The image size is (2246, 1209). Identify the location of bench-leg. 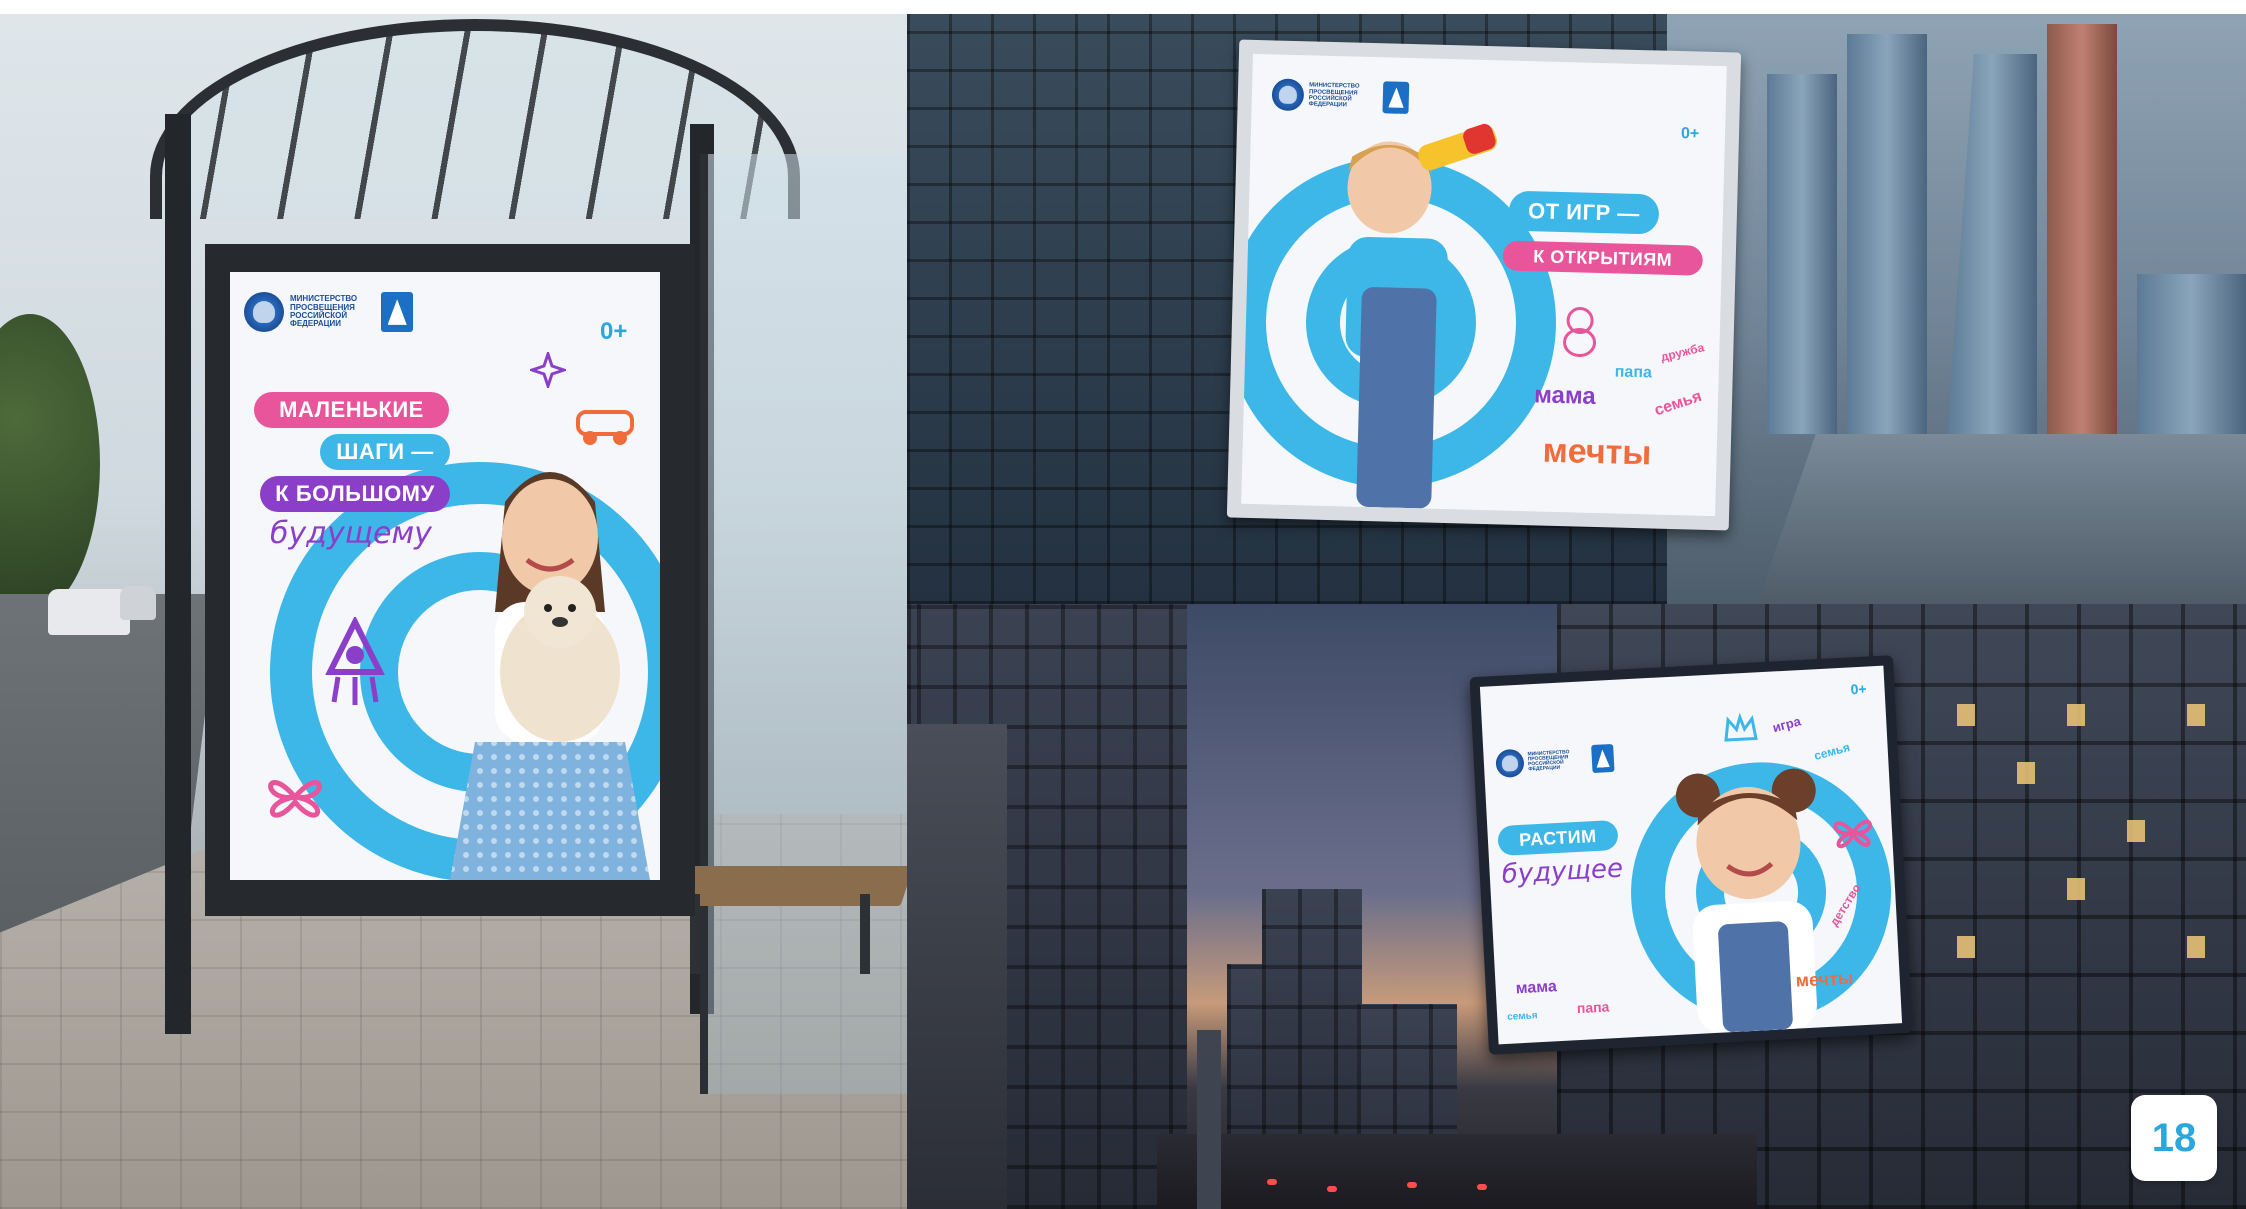
(865, 934).